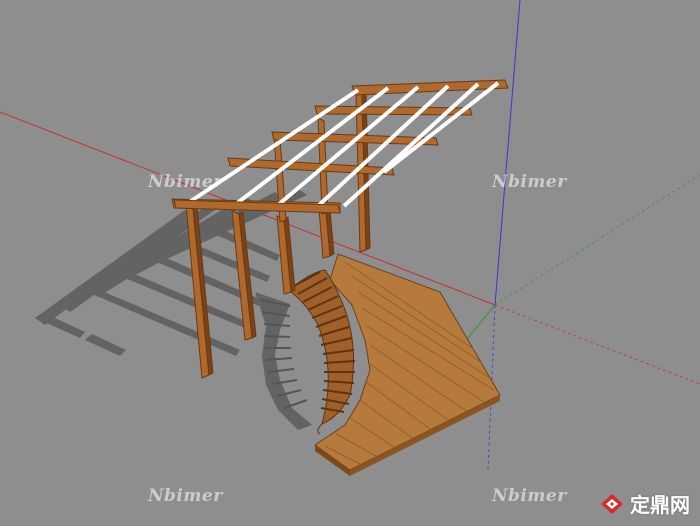 The image size is (700, 526). What do you see at coordinates (660, 505) in the screenshot?
I see `brand-name: 定鼎网` at bounding box center [660, 505].